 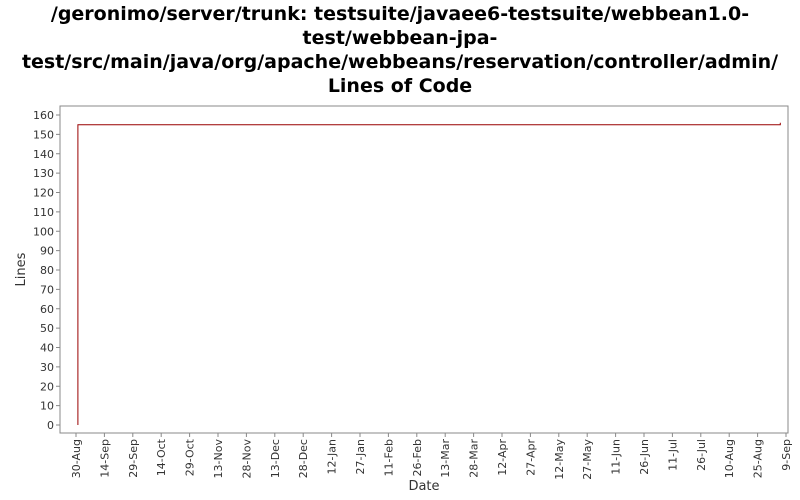 I want to click on x-tick-label: 27-May, so click(x=587, y=459).